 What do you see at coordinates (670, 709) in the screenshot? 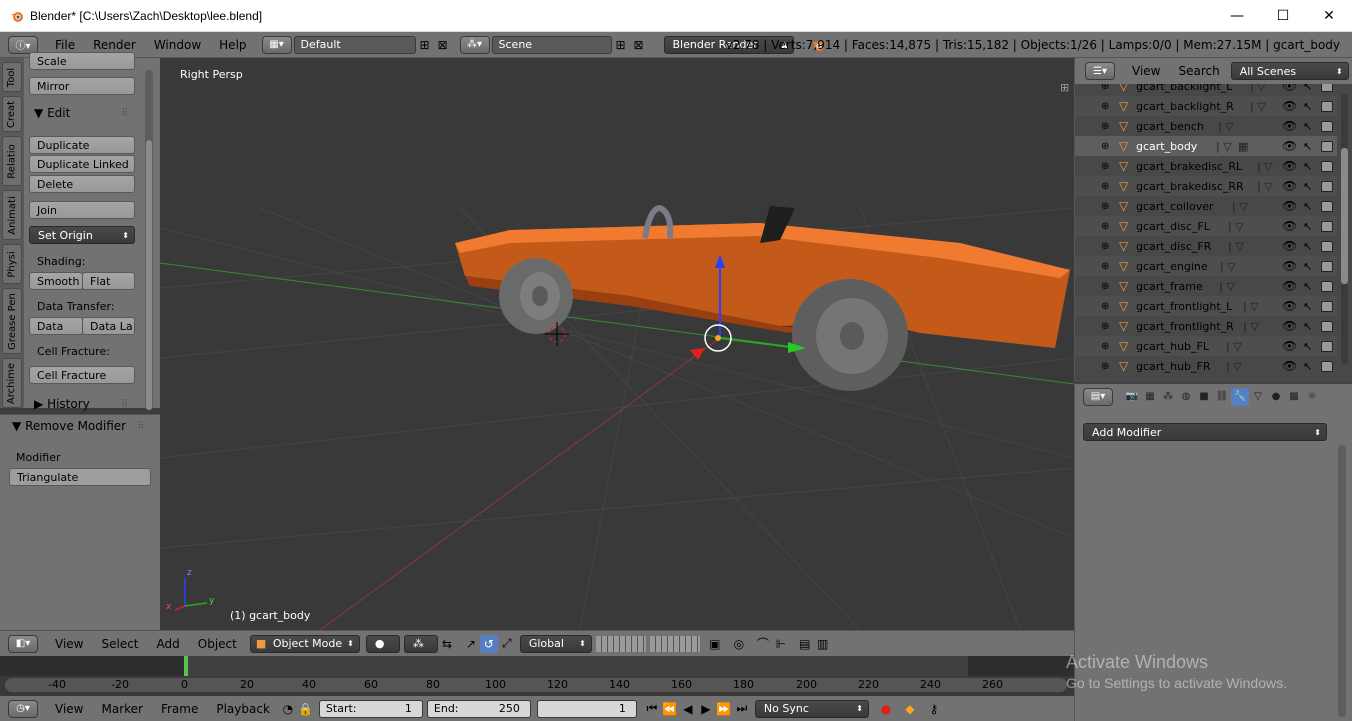
I see `jump-keyframe-back-icon: ⏪` at bounding box center [670, 709].